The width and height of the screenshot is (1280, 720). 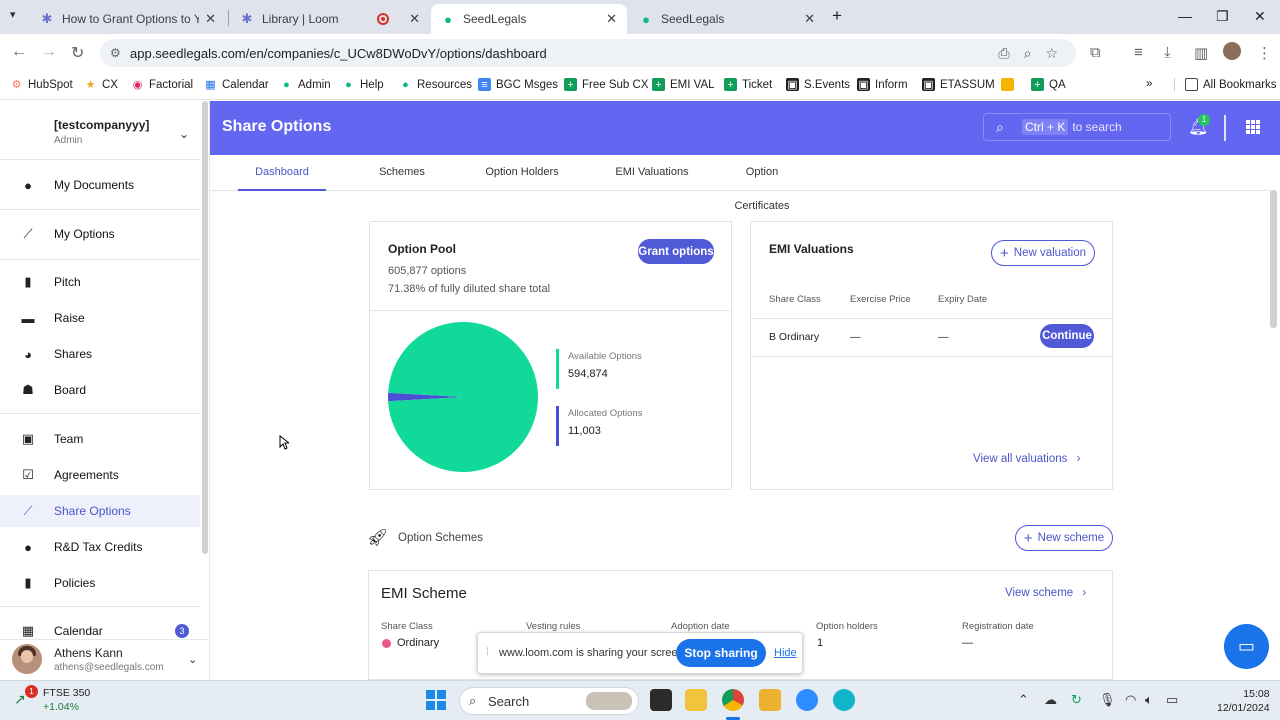 What do you see at coordinates (101, 85) in the screenshot?
I see `bookmark-cx: ★ CX` at bounding box center [101, 85].